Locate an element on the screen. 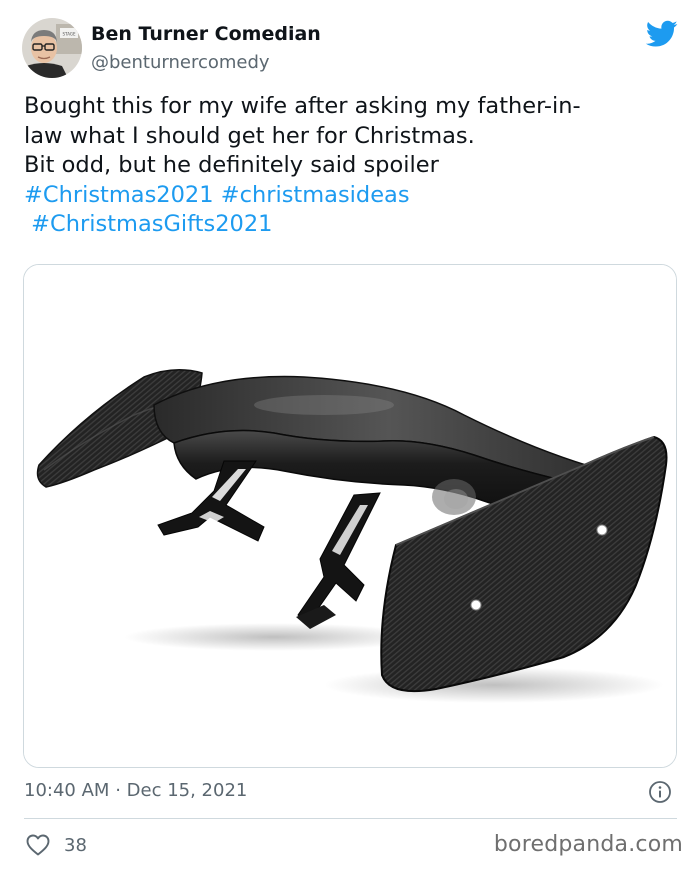  tweet-line-2: law what I should get her for Christmas. is located at coordinates (249, 135).